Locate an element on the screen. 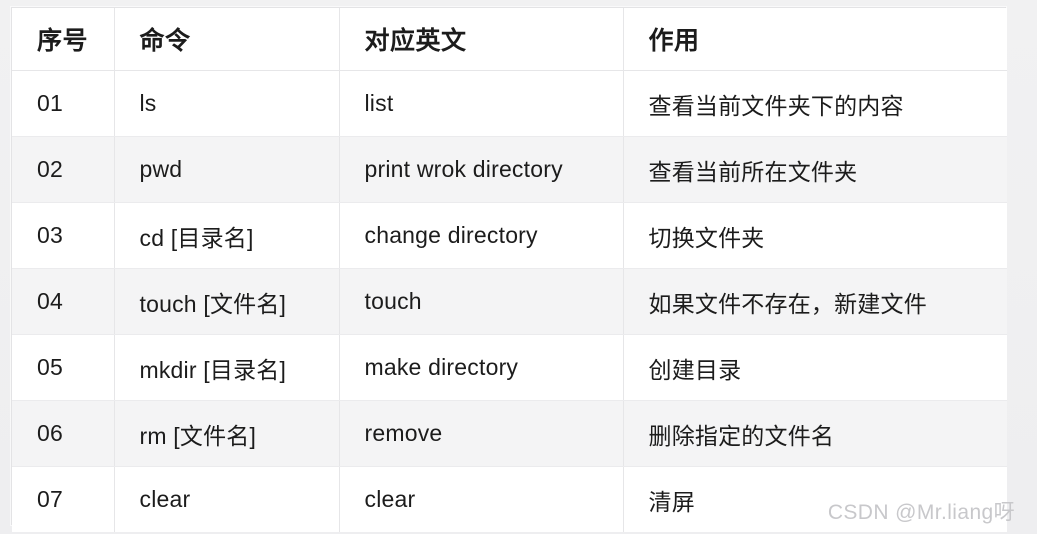 The width and height of the screenshot is (1037, 534). column-header-english: 对应英文 is located at coordinates (481, 39).